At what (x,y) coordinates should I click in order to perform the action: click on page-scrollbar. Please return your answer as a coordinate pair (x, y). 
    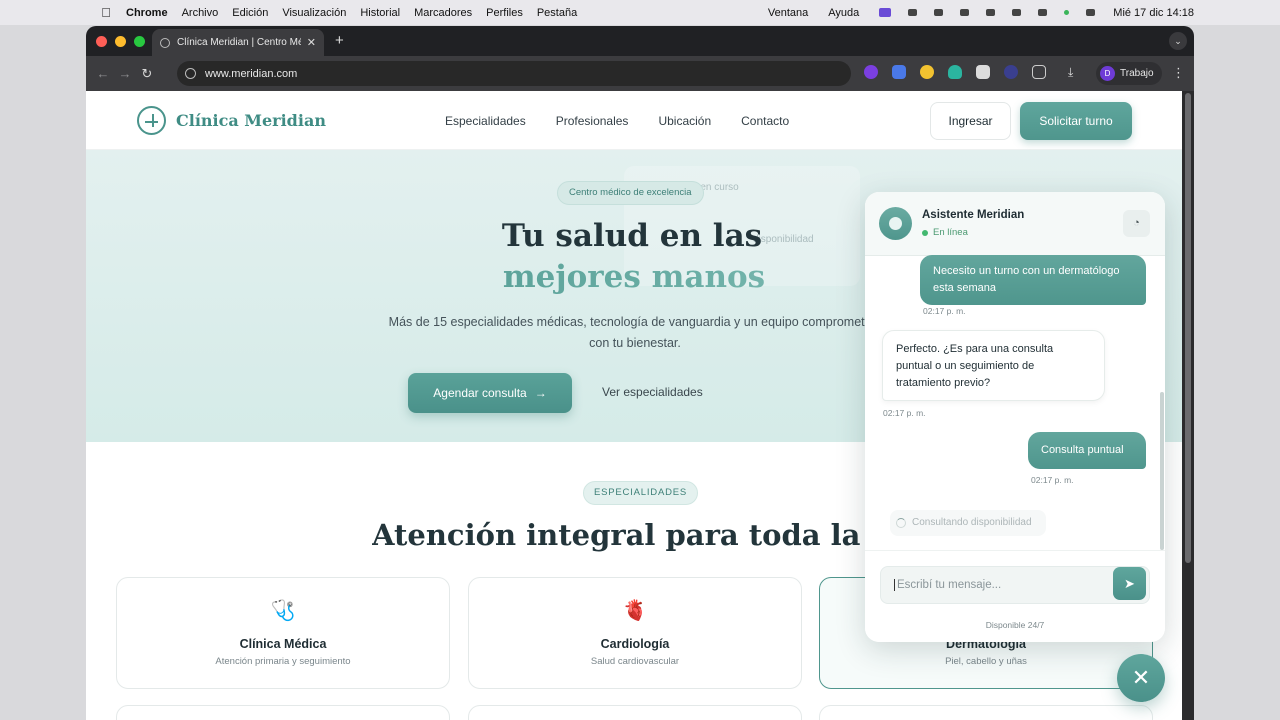
    Looking at the image, I should click on (1188, 405).